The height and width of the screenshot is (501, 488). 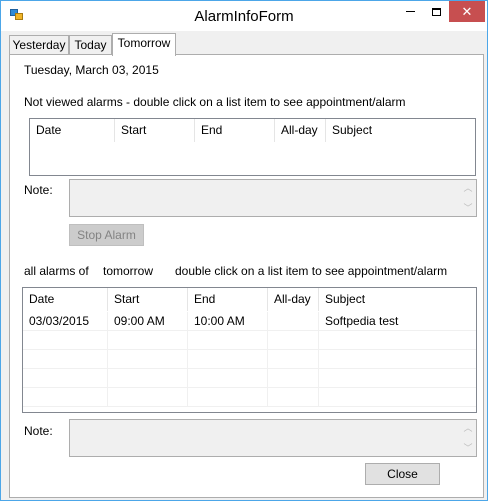 I want to click on cell-end: 10:00 AM, so click(x=228, y=321).